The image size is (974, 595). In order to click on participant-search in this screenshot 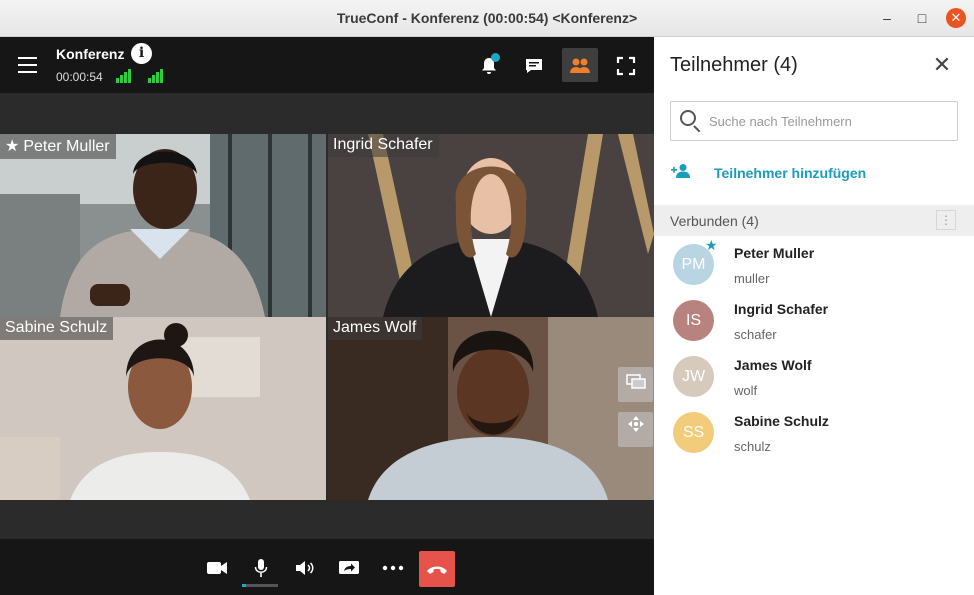, I will do `click(814, 121)`.